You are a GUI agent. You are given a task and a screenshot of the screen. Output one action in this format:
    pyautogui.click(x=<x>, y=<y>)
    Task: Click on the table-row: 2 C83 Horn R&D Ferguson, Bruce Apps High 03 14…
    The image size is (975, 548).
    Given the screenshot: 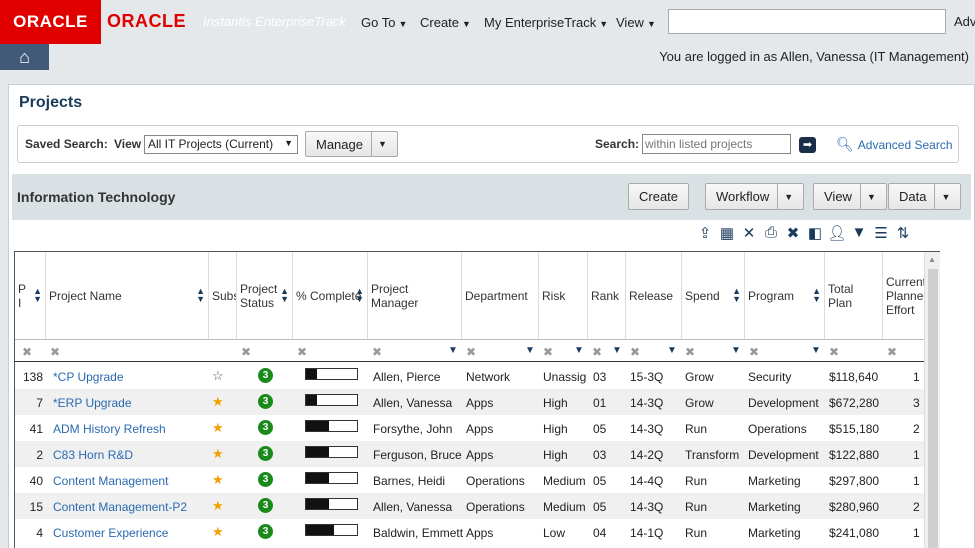 What is the action you would take?
    pyautogui.click(x=470, y=454)
    